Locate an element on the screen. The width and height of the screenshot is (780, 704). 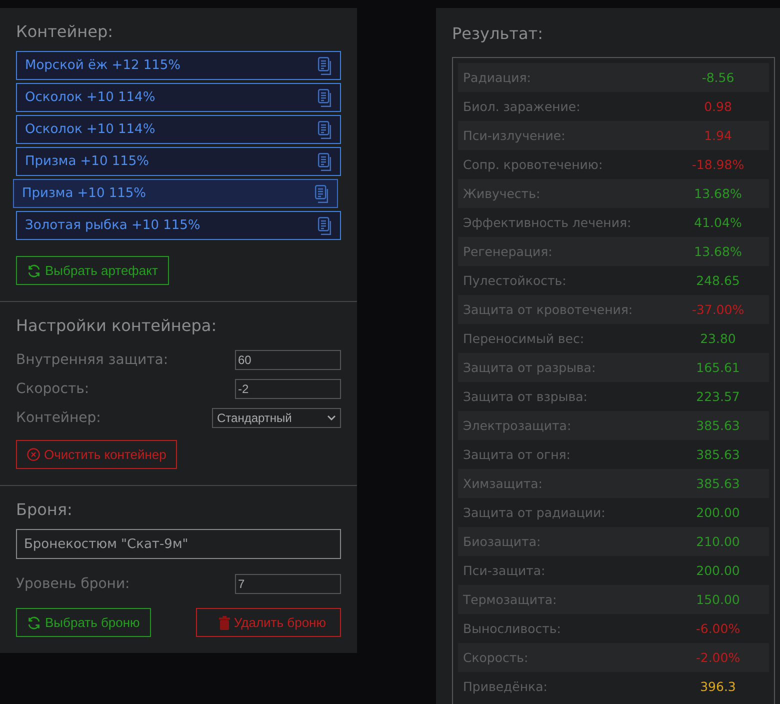
stat-value: 223.57 is located at coordinates (718, 396).